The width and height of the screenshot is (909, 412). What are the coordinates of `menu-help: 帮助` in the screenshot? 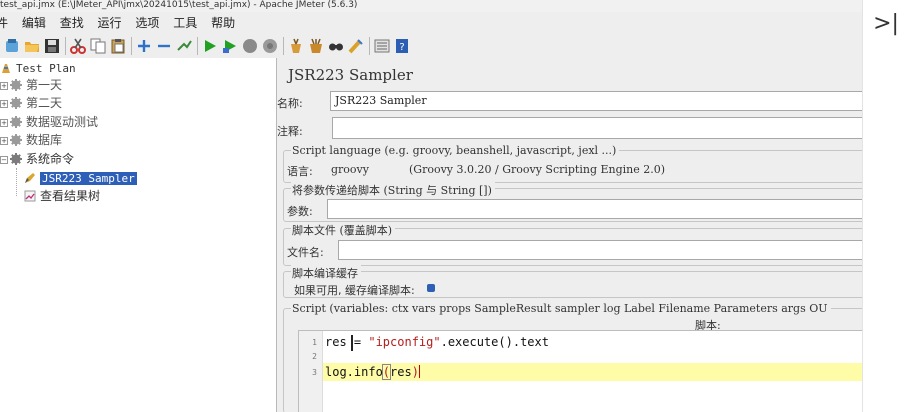 It's located at (223, 23).